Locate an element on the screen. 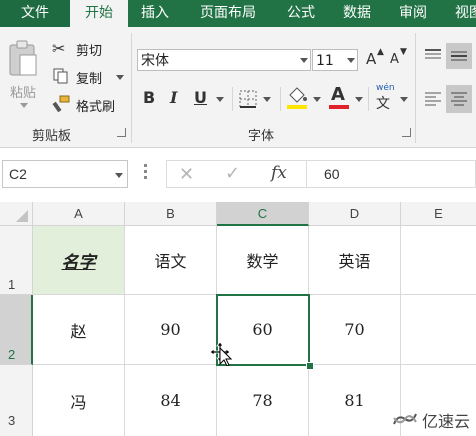 This screenshot has width=476, height=436. select-all-corner is located at coordinates (16, 214).